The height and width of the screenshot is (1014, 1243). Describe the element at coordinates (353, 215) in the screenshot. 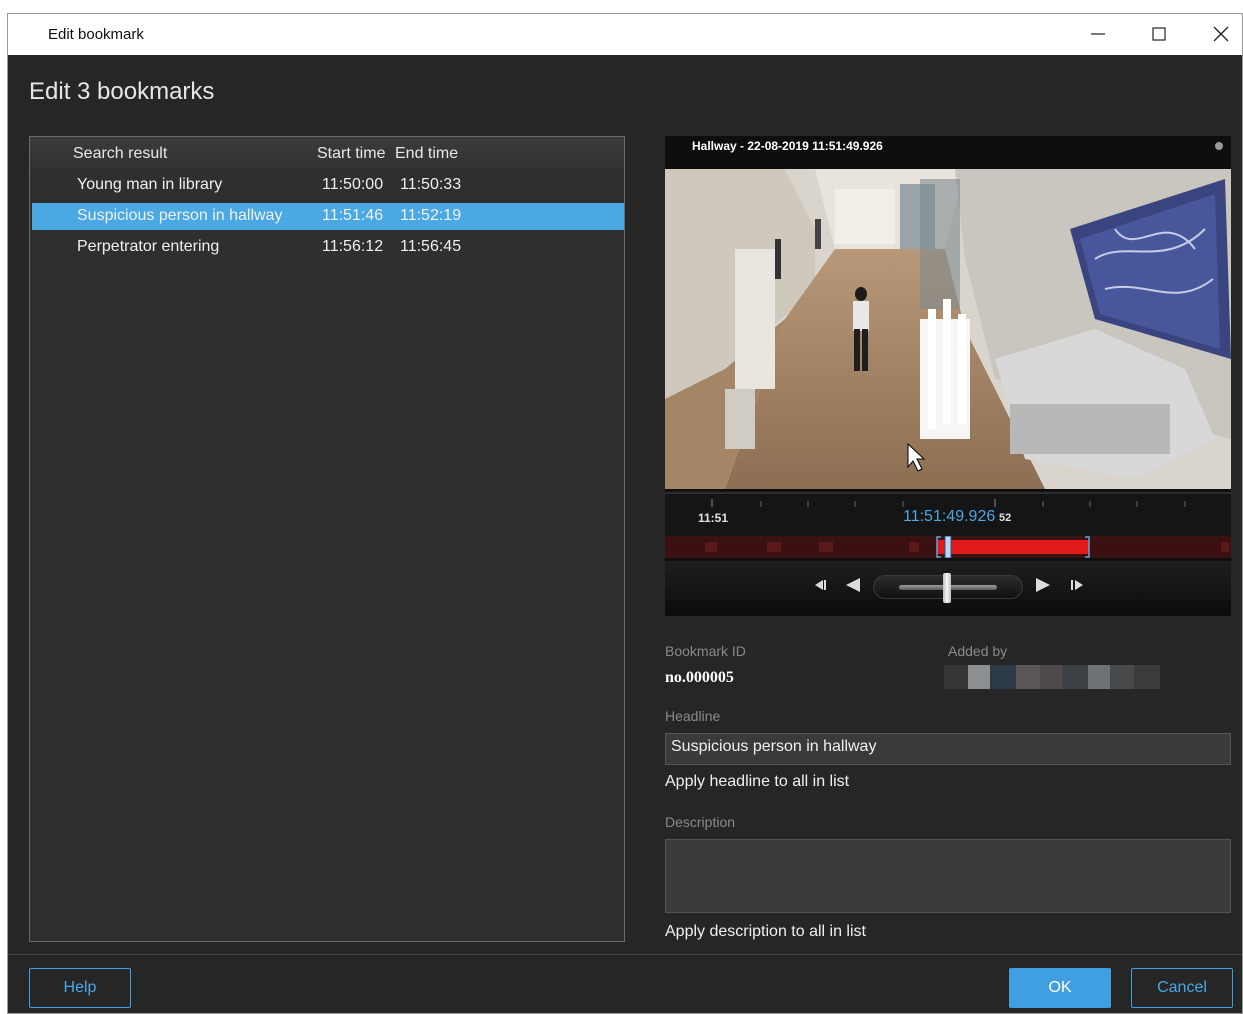

I see `row-start-time: 11:51:46` at that location.